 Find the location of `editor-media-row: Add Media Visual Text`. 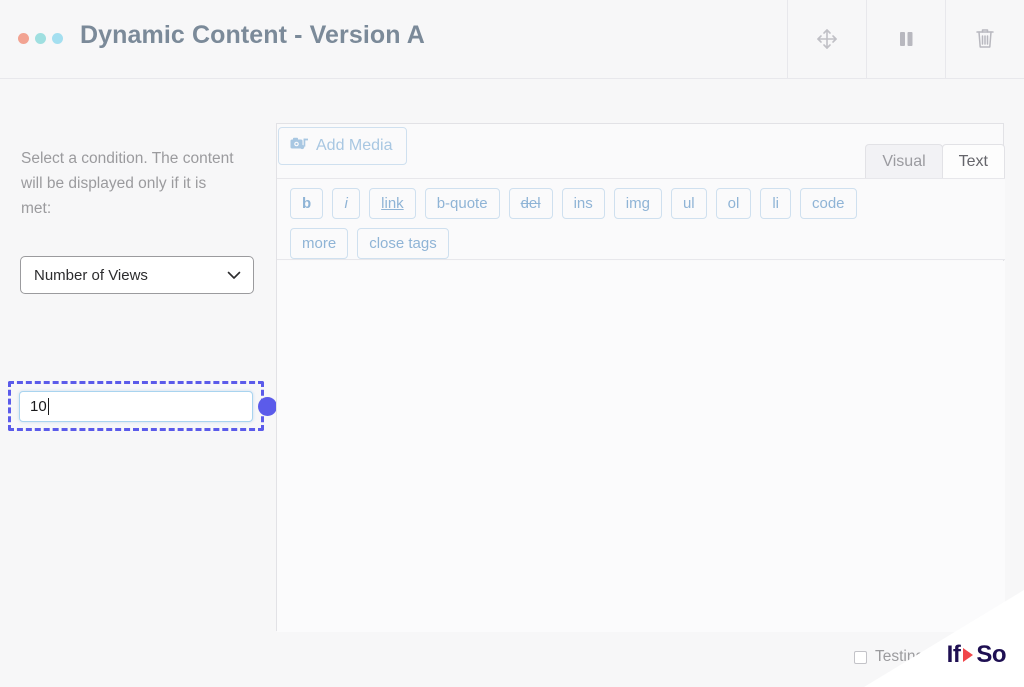

editor-media-row: Add Media Visual Text is located at coordinates (641, 151).